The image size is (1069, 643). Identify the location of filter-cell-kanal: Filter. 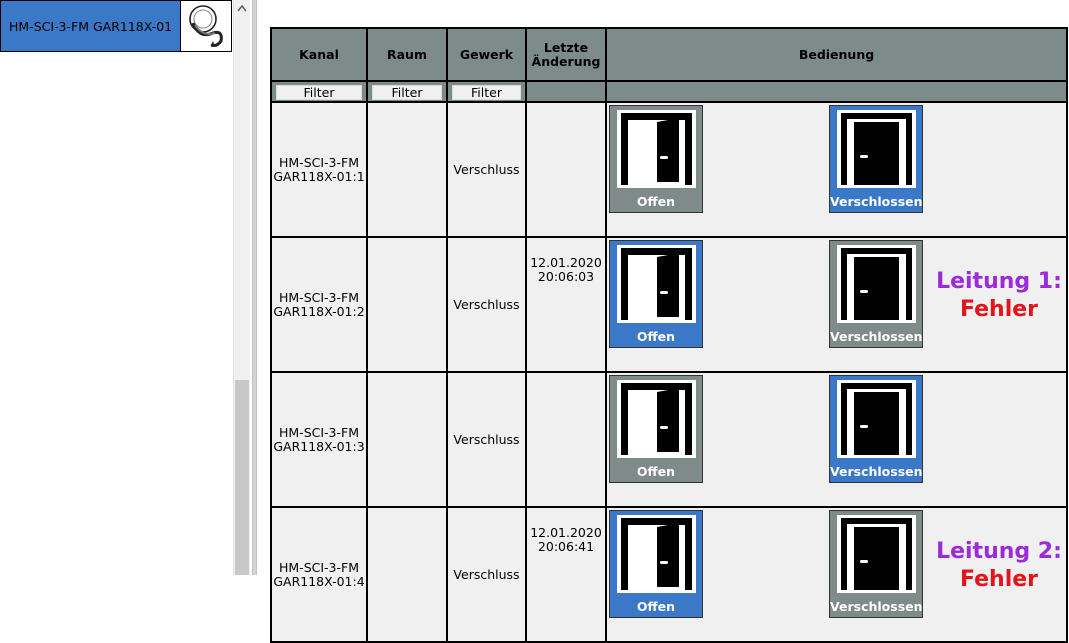
(319, 91).